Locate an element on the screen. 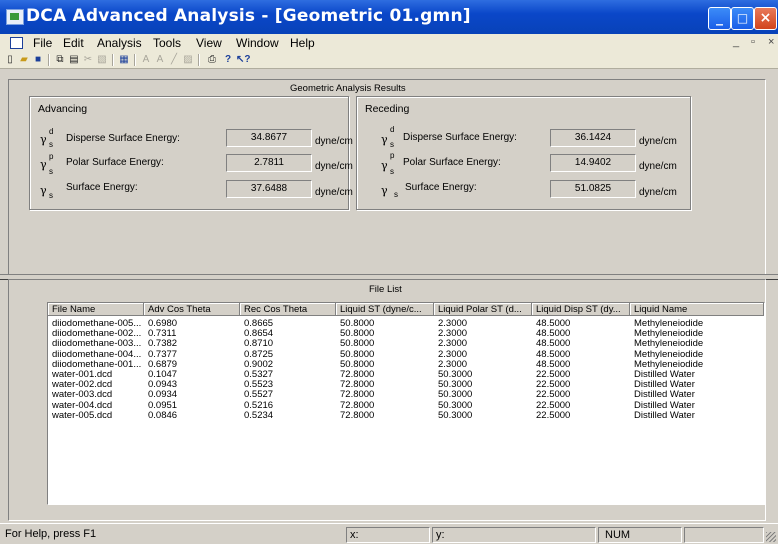  adv-polar-unit: dyne/cm is located at coordinates (334, 166).